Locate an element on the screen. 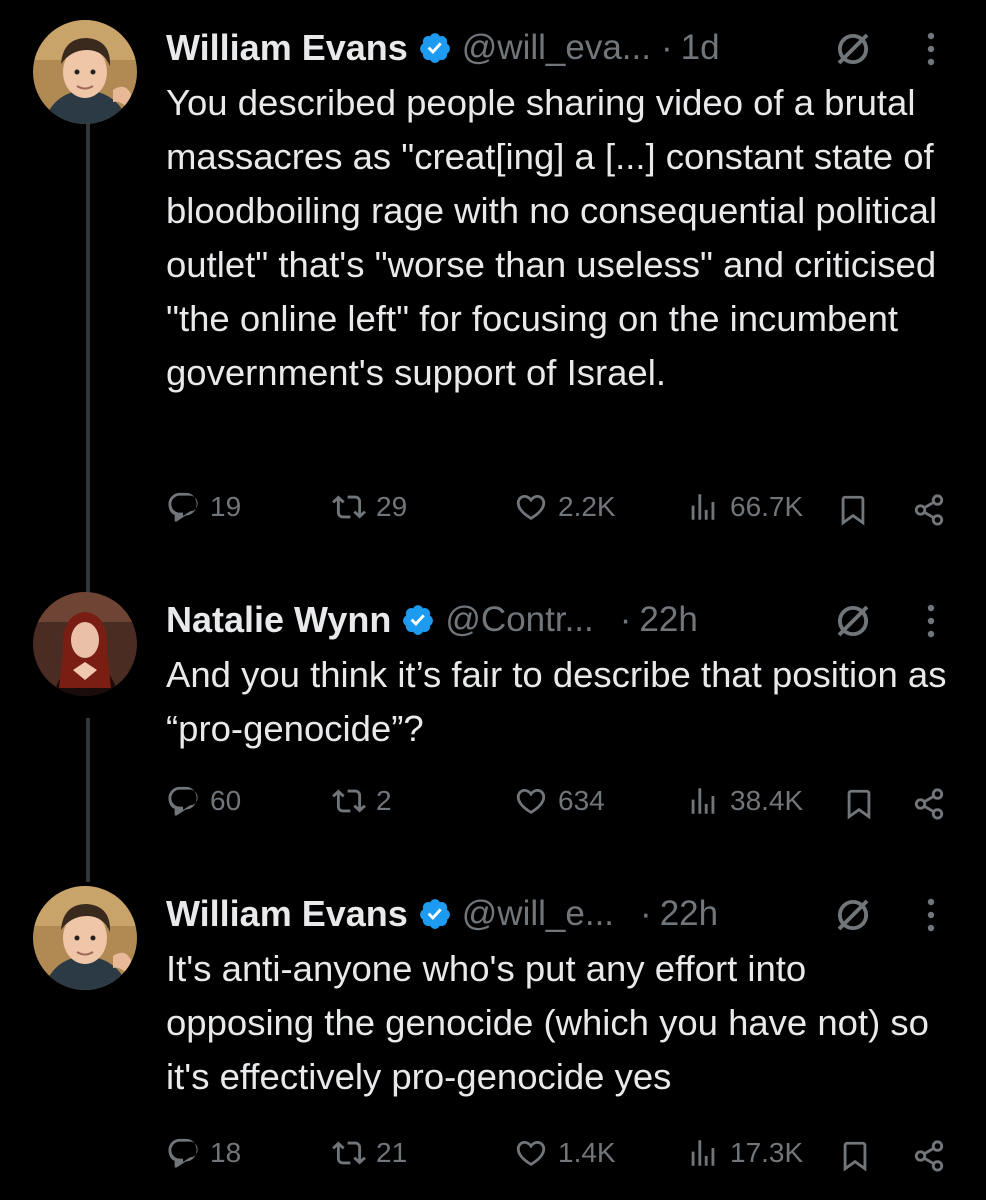  action-bar: 18 21 1.4K 17.3K is located at coordinates (493, 1156).